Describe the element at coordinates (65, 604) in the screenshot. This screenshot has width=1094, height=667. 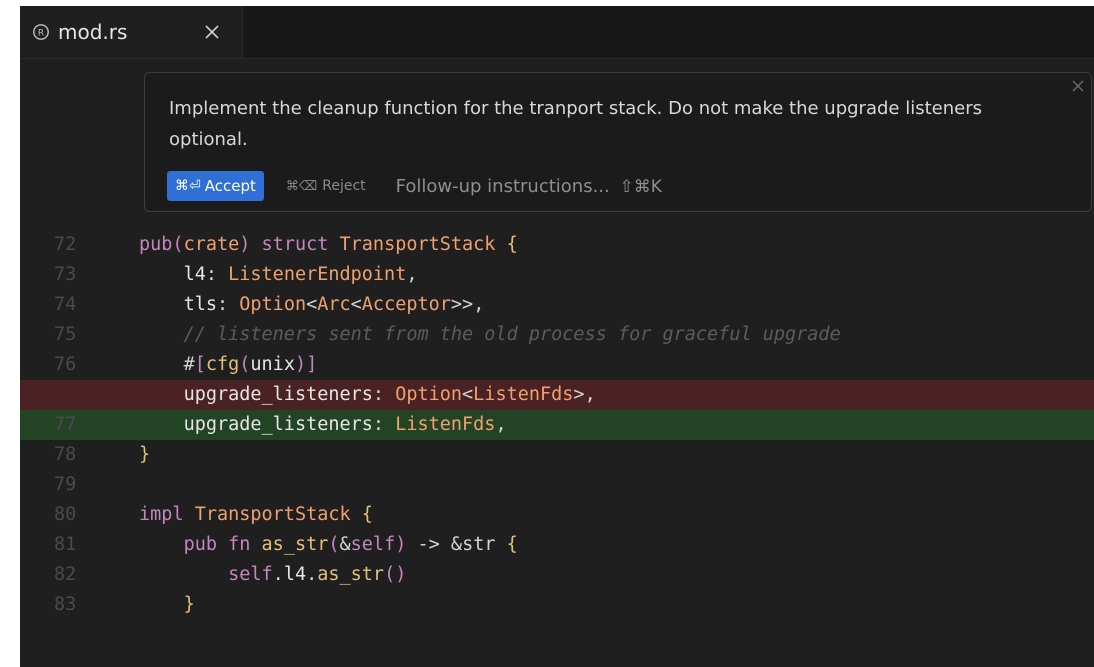
I see `line-number: 83` at that location.